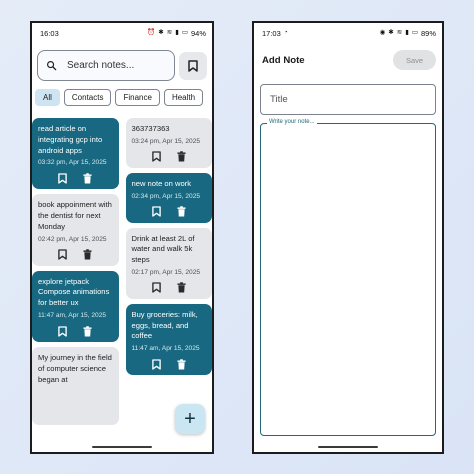  I want to click on note-date: 02:17 pm, Apr 15, 2025, so click(166, 272).